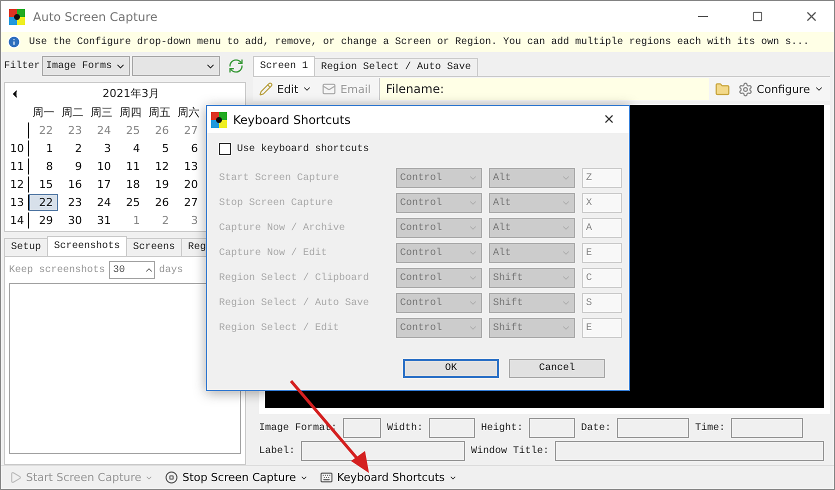 This screenshot has width=835, height=490. What do you see at coordinates (19, 166) in the screenshot?
I see `week-number: 11` at bounding box center [19, 166].